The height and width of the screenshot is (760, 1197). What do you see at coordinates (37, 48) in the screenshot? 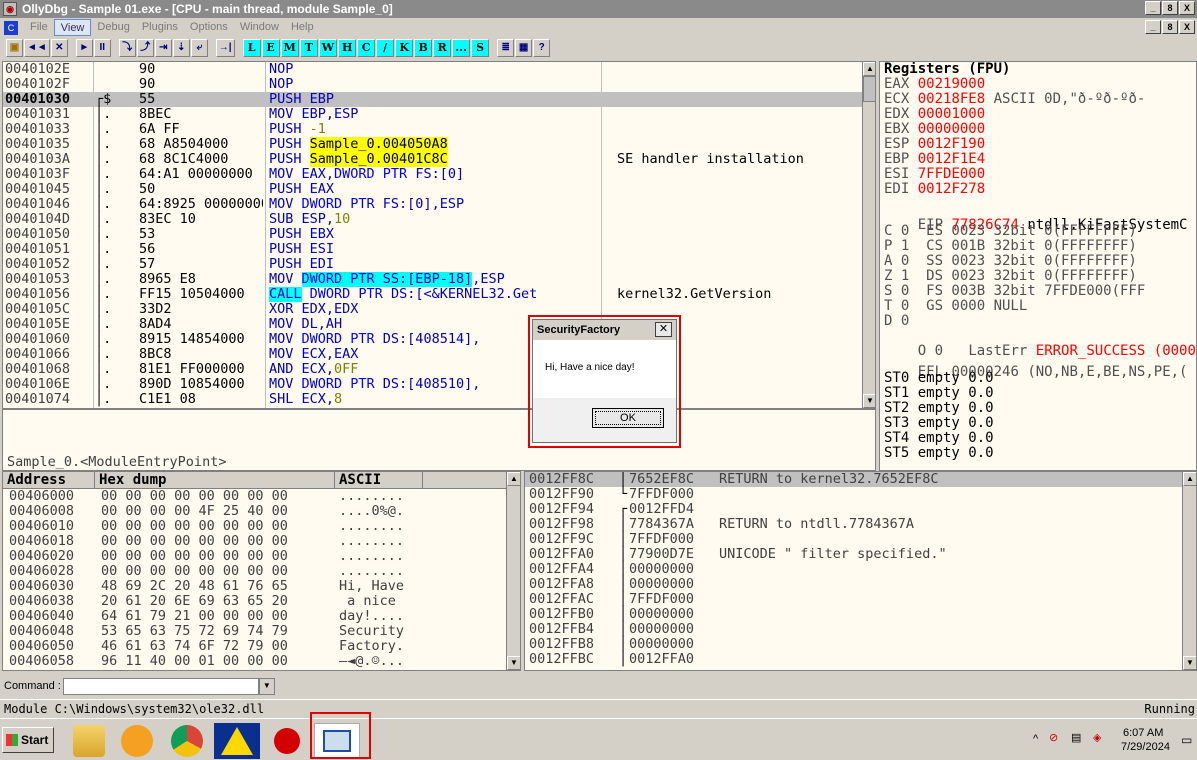
I see `restart-icon: ◄◄` at bounding box center [37, 48].